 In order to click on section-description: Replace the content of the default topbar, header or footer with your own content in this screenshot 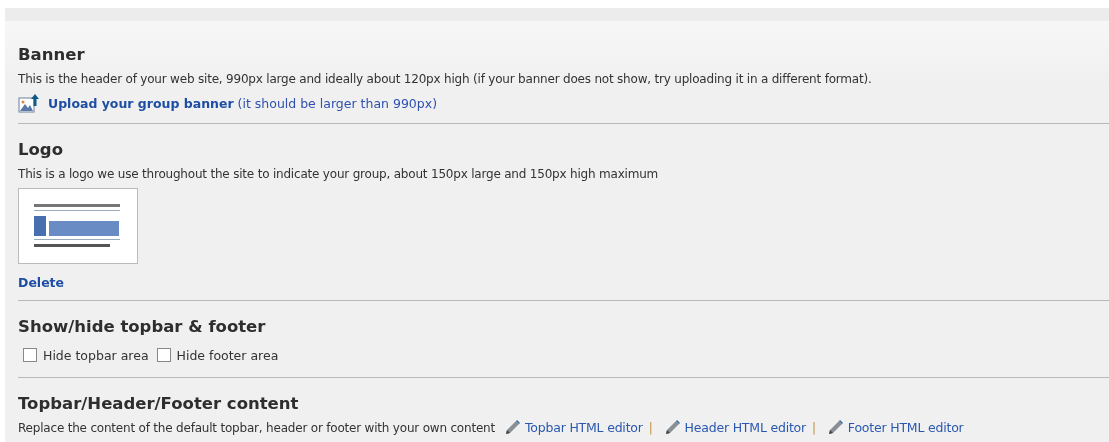, I will do `click(256, 428)`.